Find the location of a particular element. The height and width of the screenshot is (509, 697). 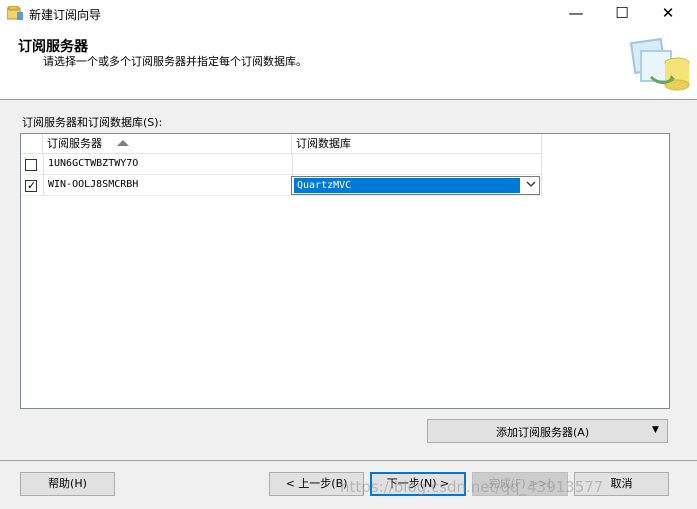

dropdown-arrow-icon: ▼ is located at coordinates (655, 430).